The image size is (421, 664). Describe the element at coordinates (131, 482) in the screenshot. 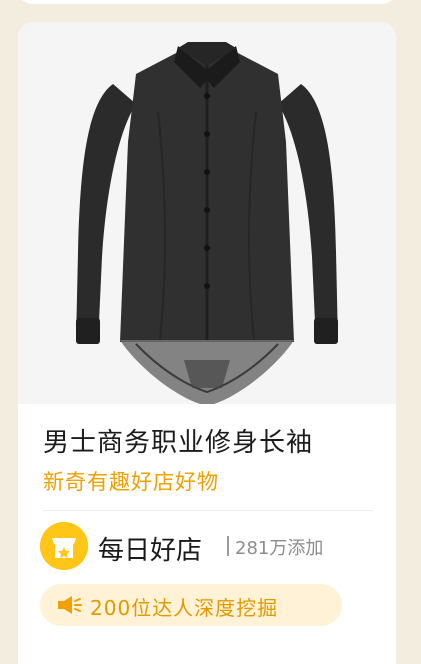

I see `product-subtitle: 新奇有趣好店好物` at that location.